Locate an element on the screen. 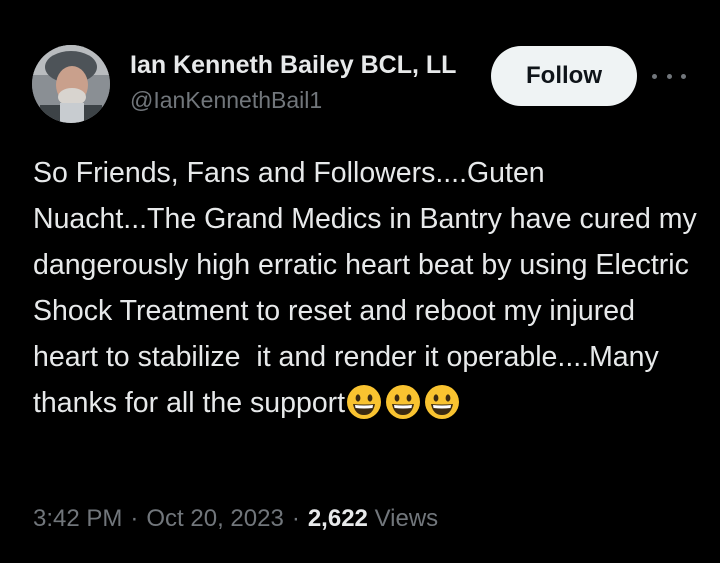 The width and height of the screenshot is (720, 563). author-handle: @IanKennethBail1 is located at coordinates (305, 100).